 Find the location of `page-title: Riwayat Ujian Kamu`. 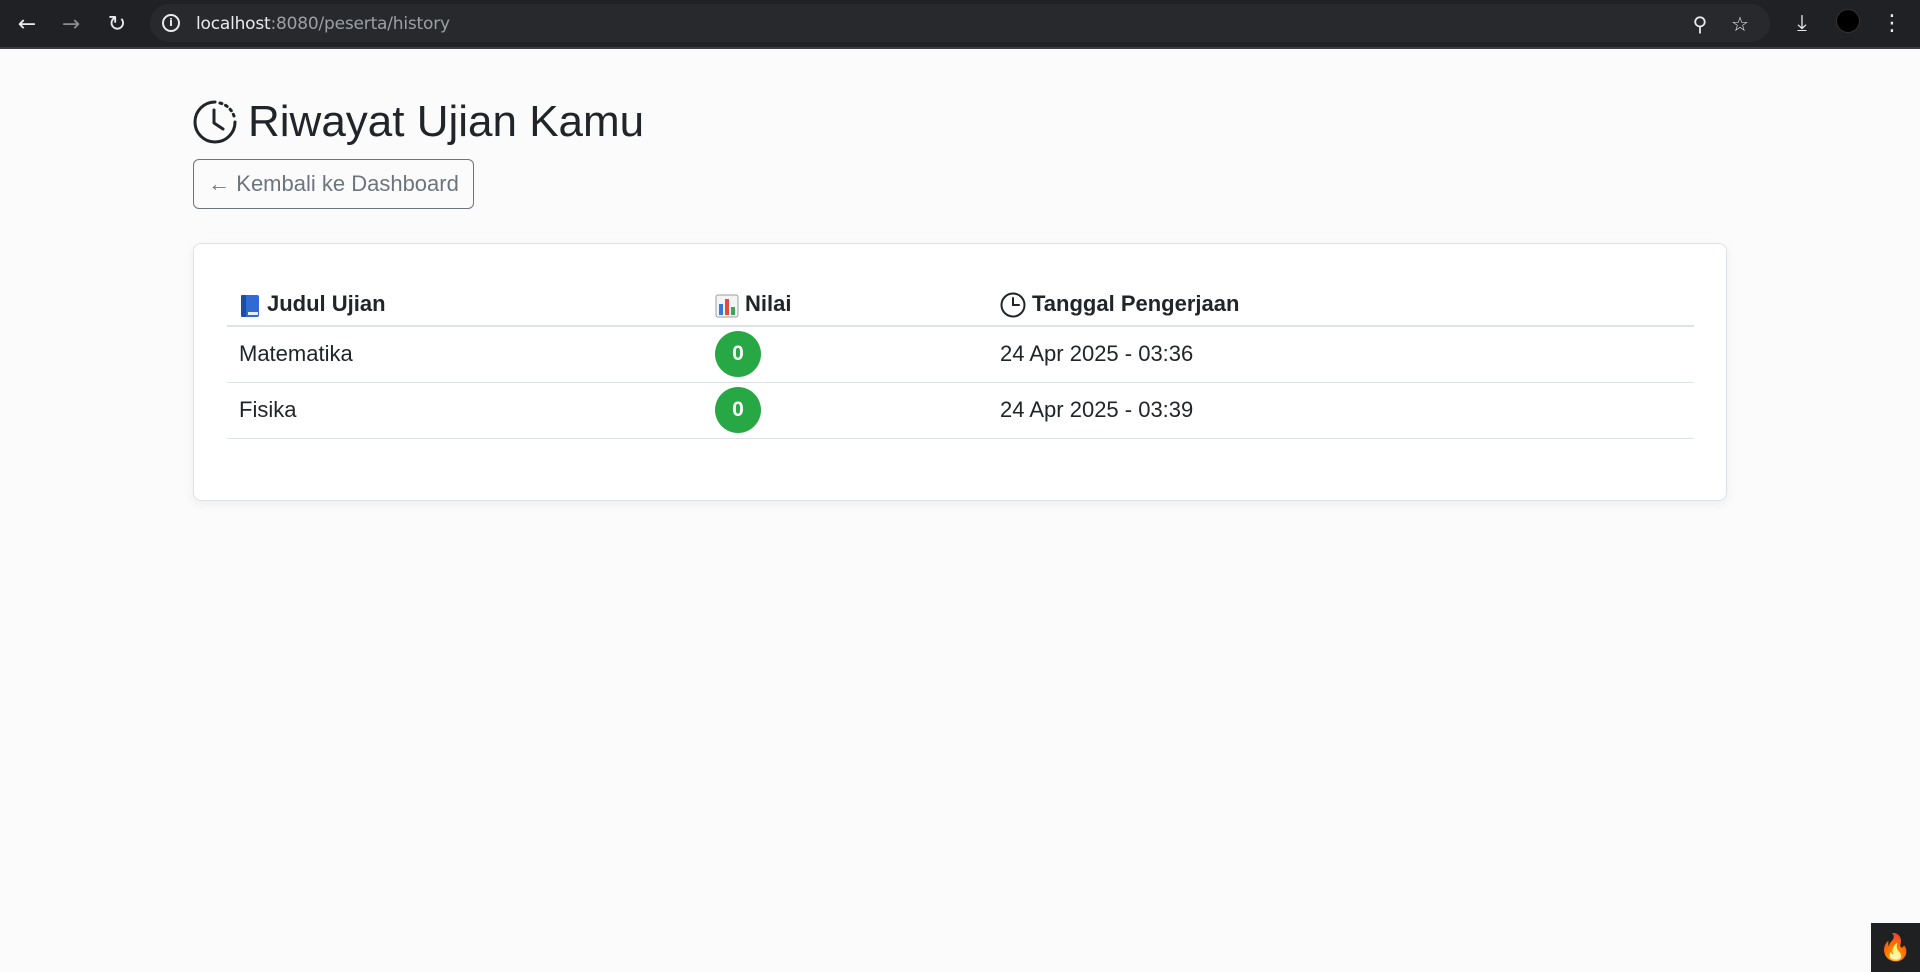

page-title: Riwayat Ujian Kamu is located at coordinates (418, 122).